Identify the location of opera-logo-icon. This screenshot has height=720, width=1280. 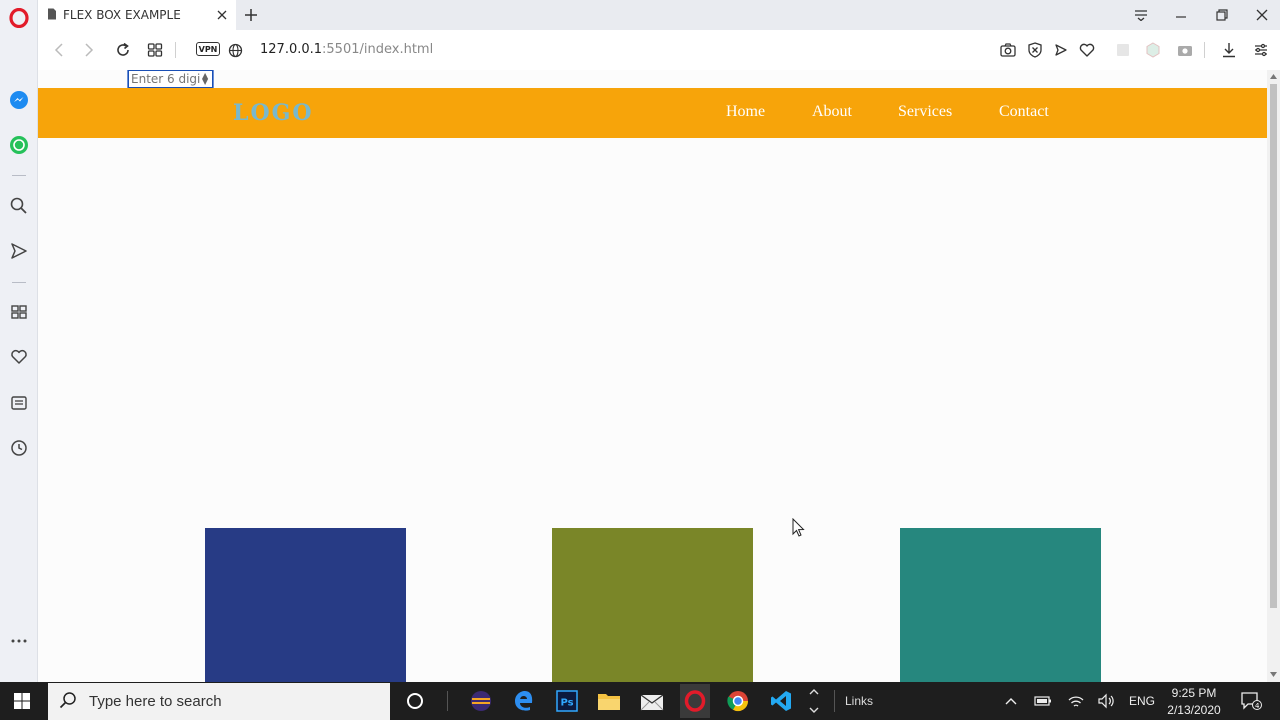
(19, 18).